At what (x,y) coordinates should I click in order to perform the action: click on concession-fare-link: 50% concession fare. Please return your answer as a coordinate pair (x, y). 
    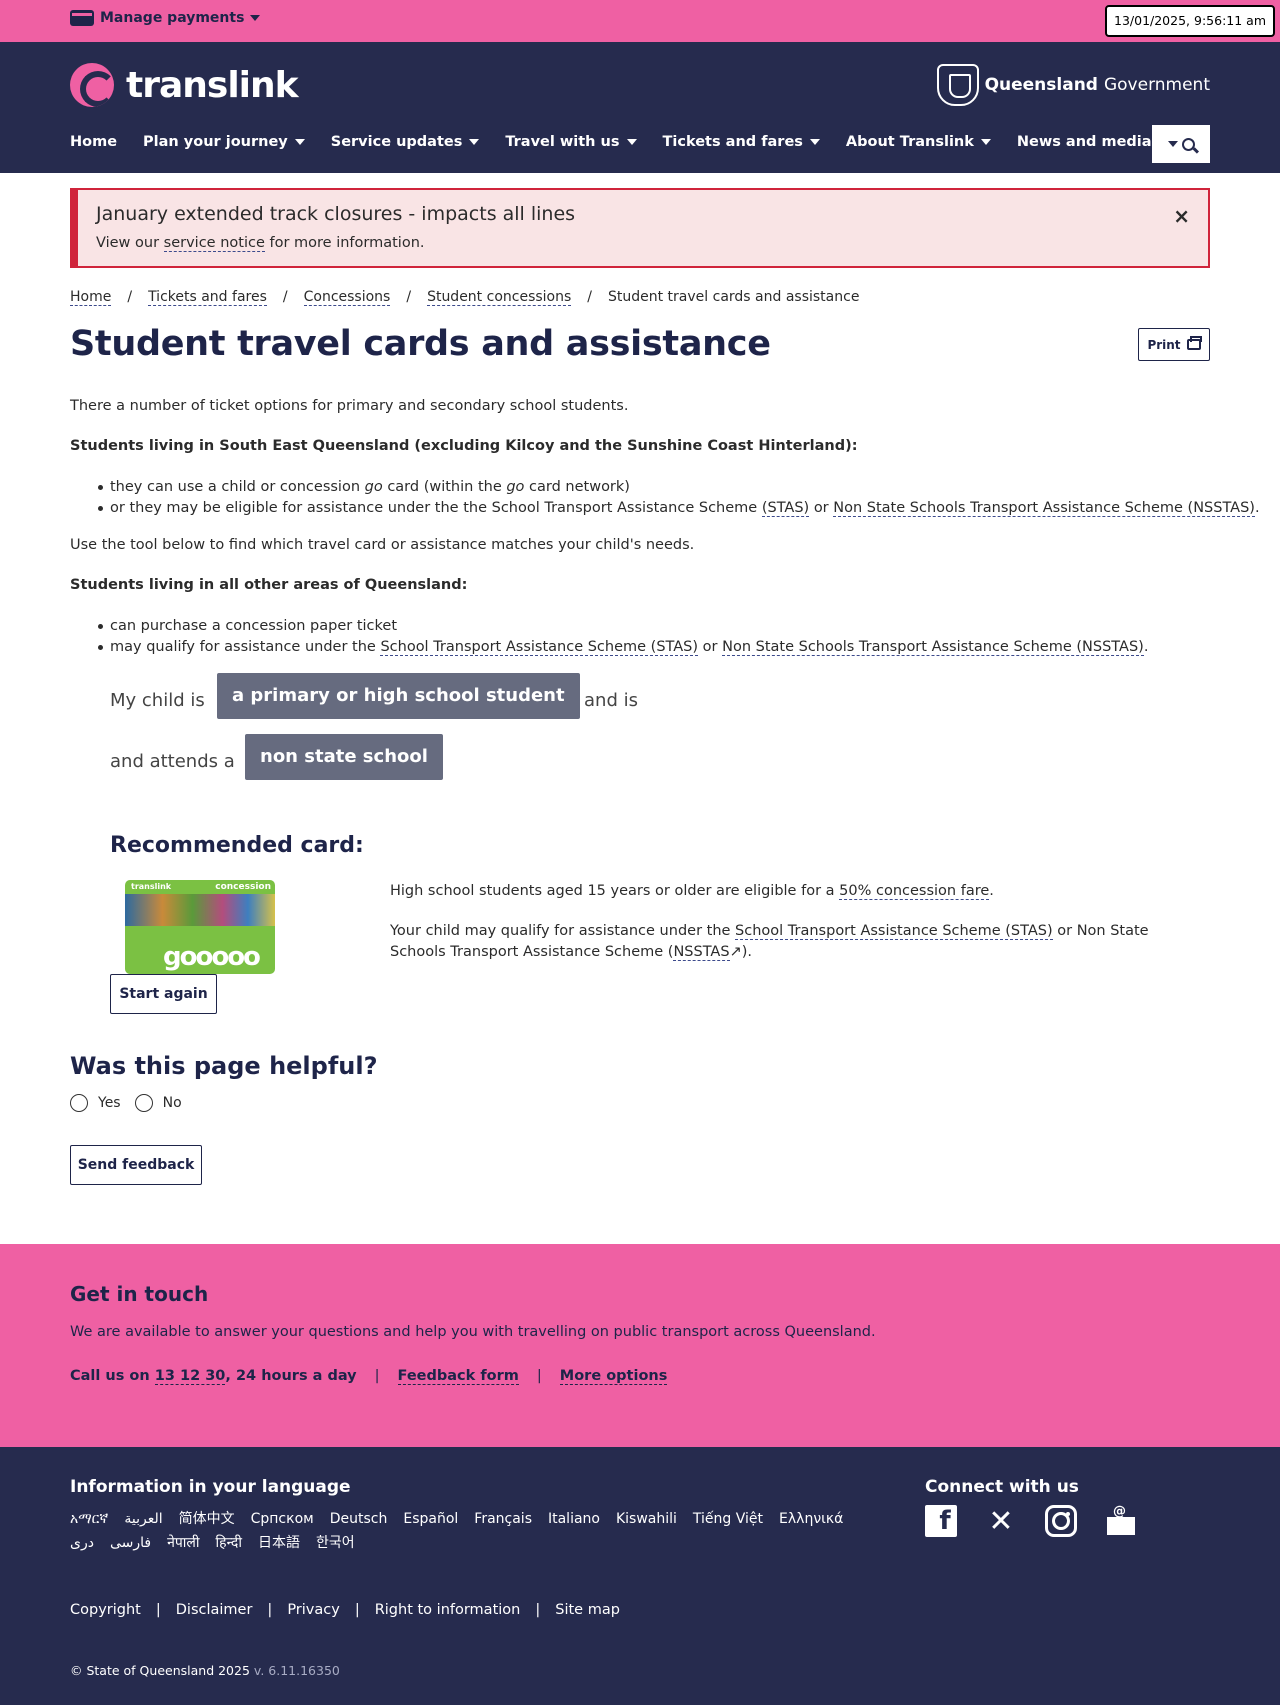
    Looking at the image, I should click on (914, 891).